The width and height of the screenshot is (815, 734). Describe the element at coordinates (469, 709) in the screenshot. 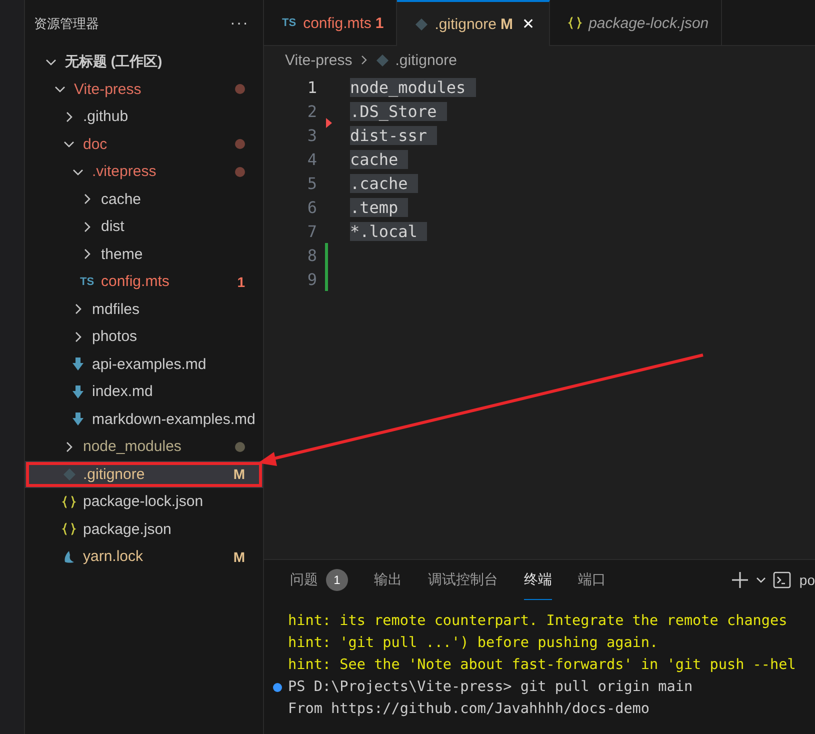

I see `terminal-line: From https://github.com/Javahhhh/docs-demo` at that location.